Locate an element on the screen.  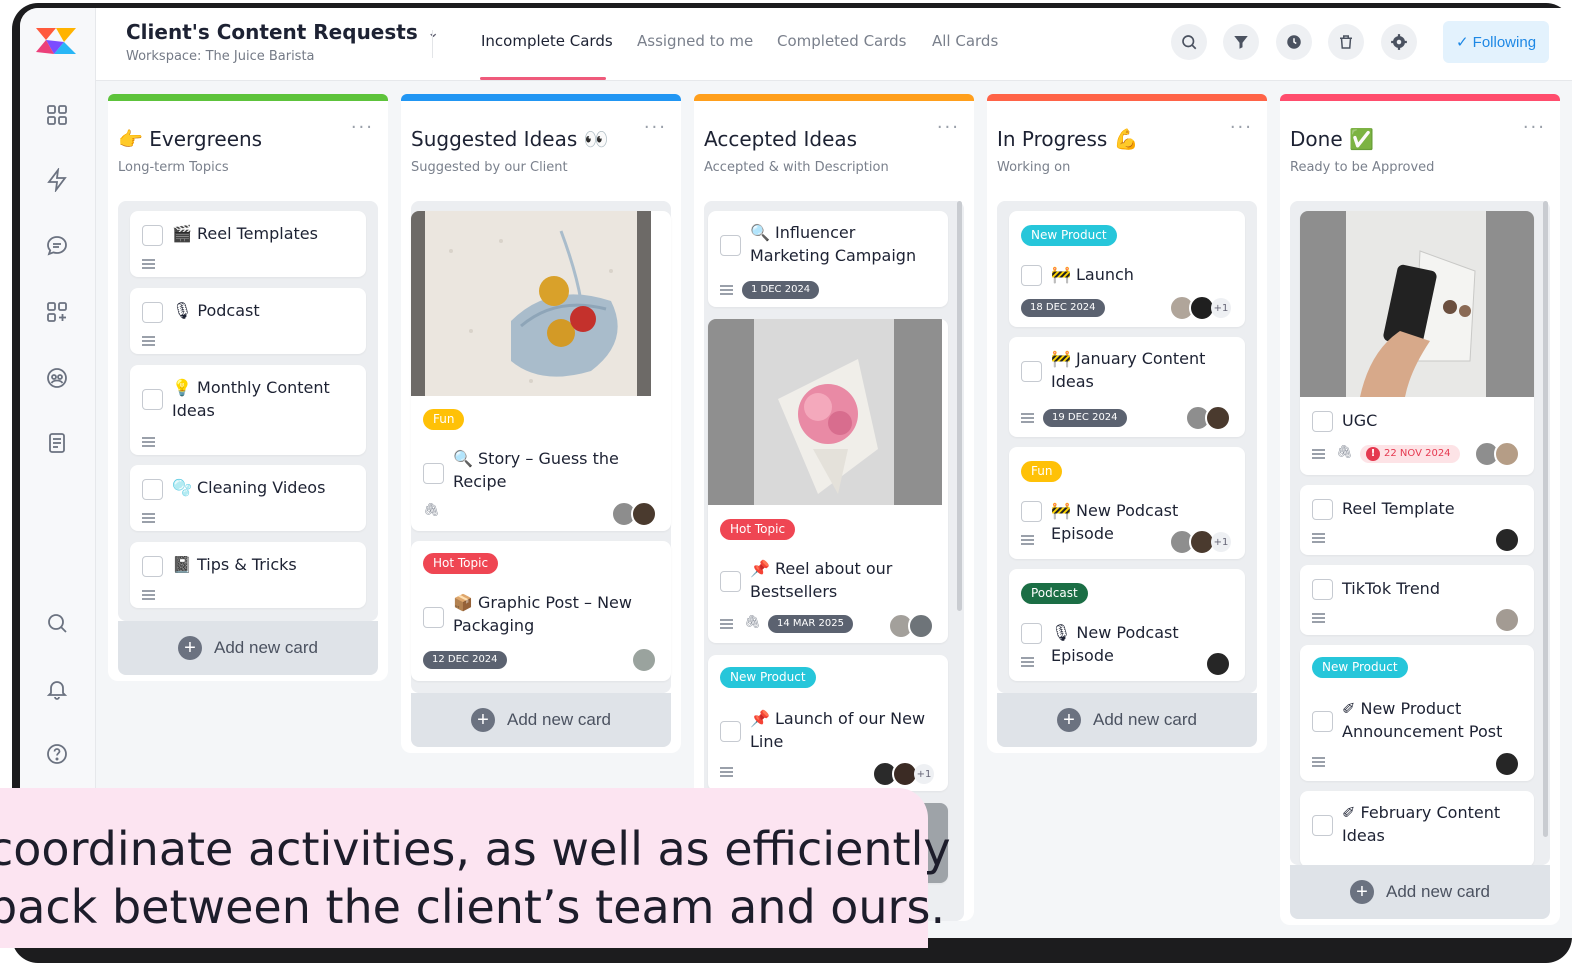
card: TikTok Trend is located at coordinates (1417, 600).